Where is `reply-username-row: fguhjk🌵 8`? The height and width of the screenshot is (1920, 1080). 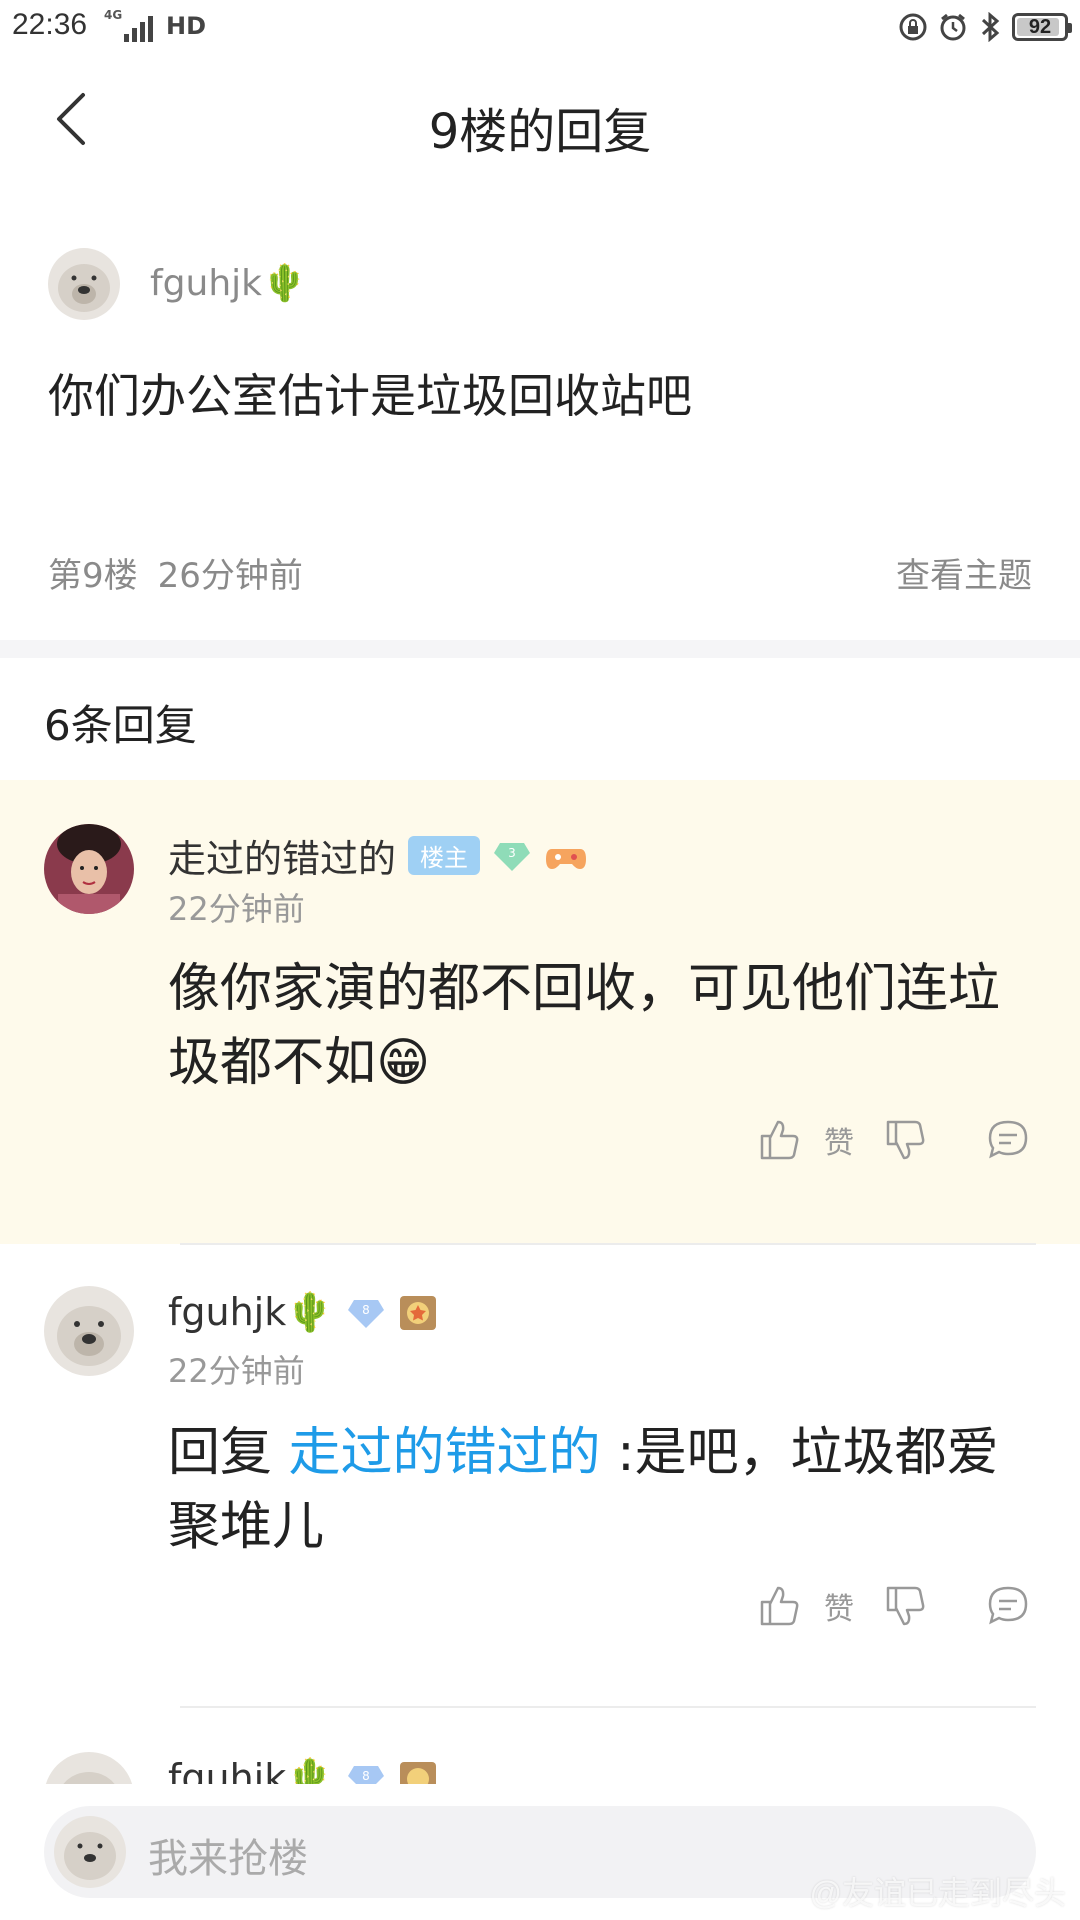
reply-username-row: fguhjk🌵 8 is located at coordinates (303, 1312).